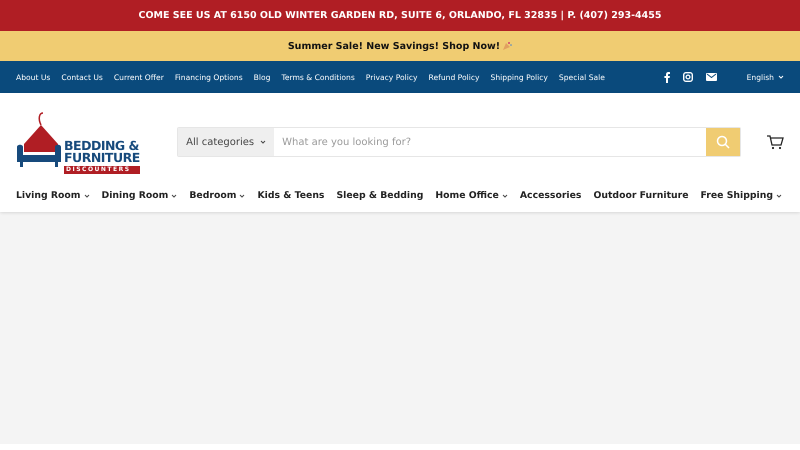 Image resolution: width=800 pixels, height=450 pixels. Describe the element at coordinates (471, 195) in the screenshot. I see `main-nav-link: Home Office` at that location.